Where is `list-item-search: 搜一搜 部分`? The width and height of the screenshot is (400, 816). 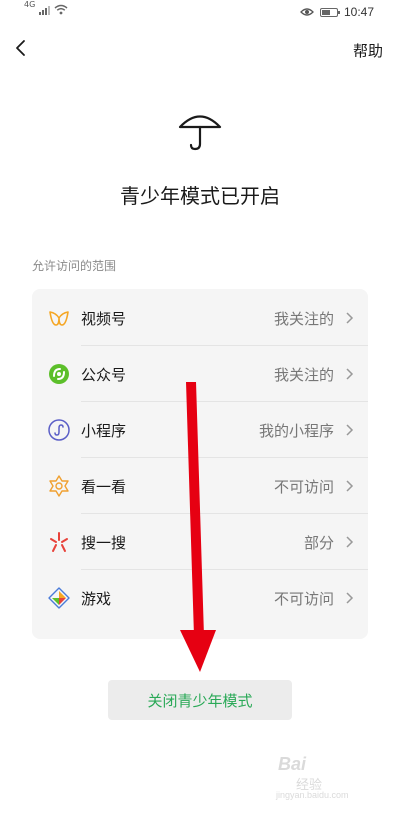 list-item-search: 搜一搜 部分 is located at coordinates (200, 542).